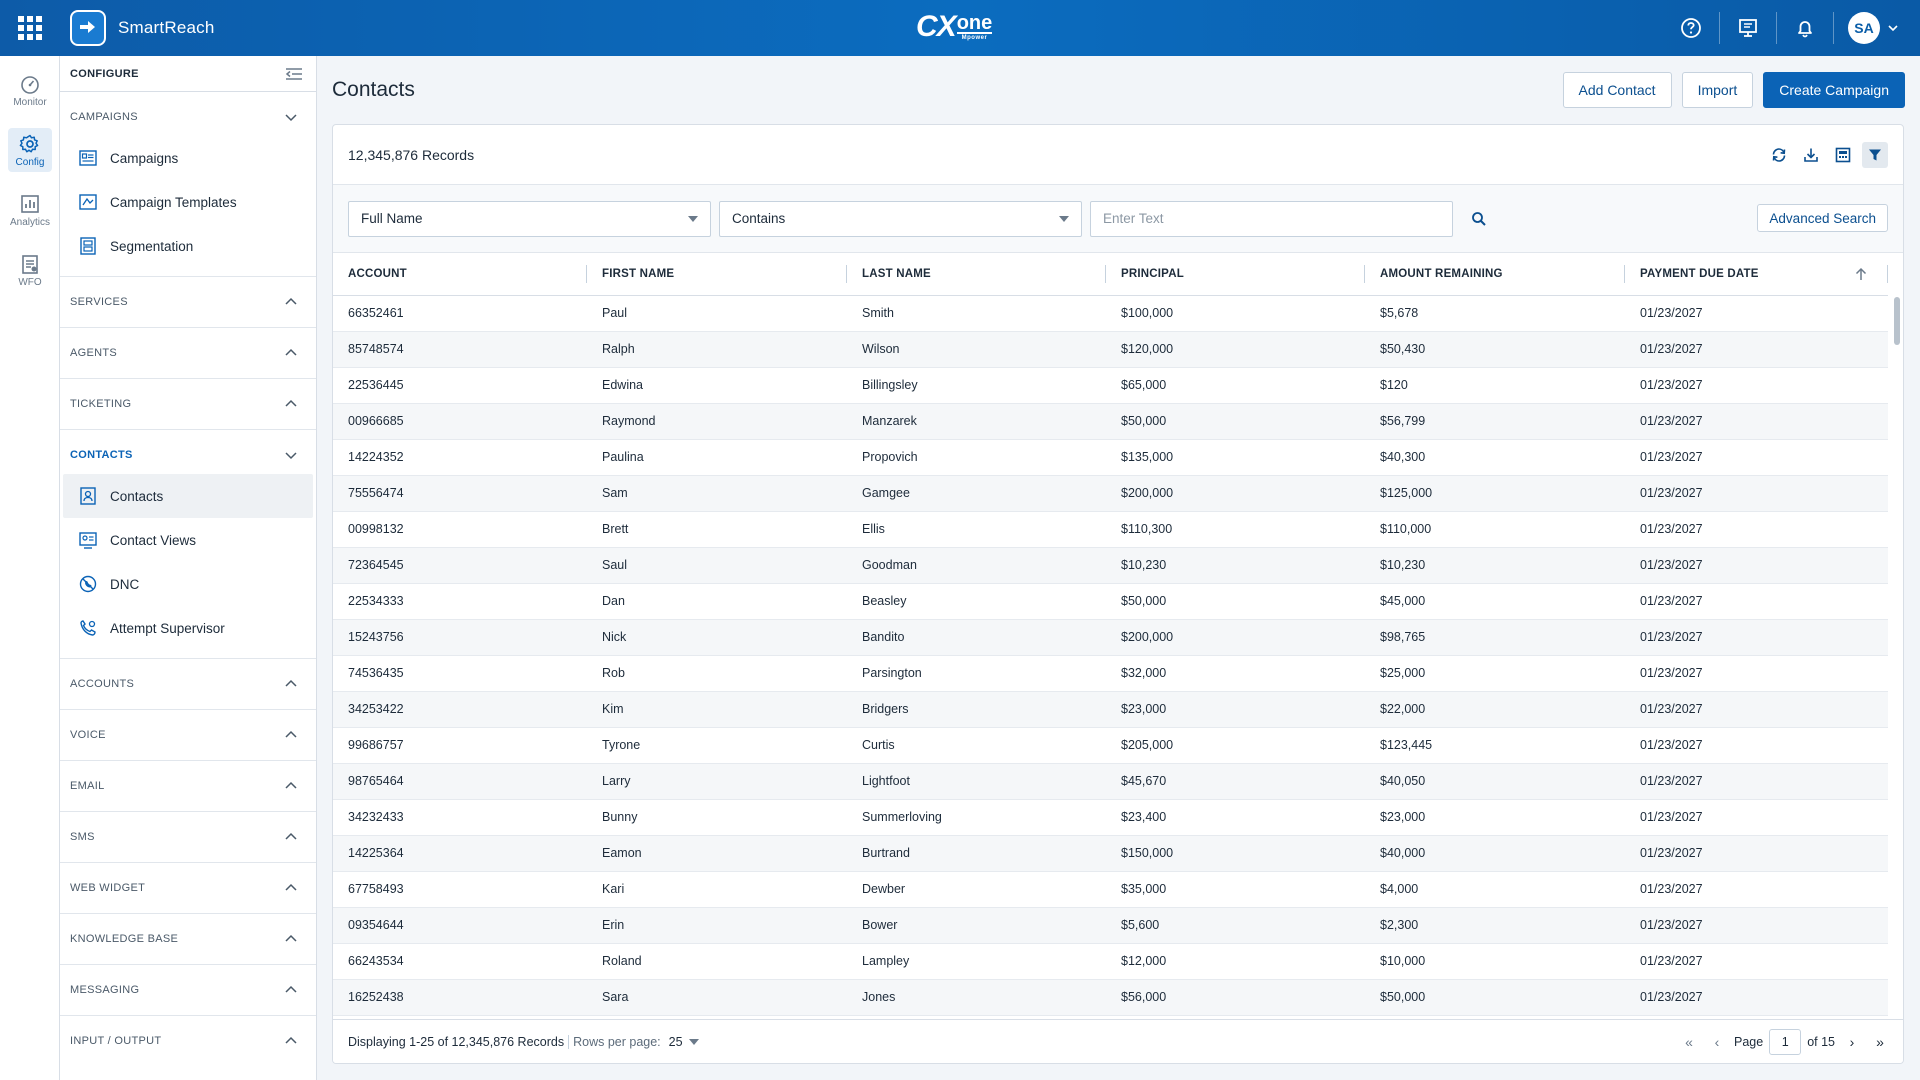 This screenshot has height=1080, width=1920. I want to click on filter-icon, so click(1875, 154).